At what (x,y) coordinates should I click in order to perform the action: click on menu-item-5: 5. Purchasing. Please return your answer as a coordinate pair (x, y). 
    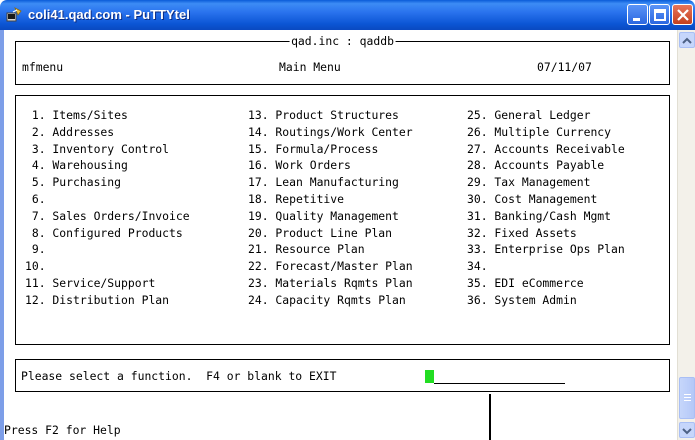
    Looking at the image, I should click on (107, 182).